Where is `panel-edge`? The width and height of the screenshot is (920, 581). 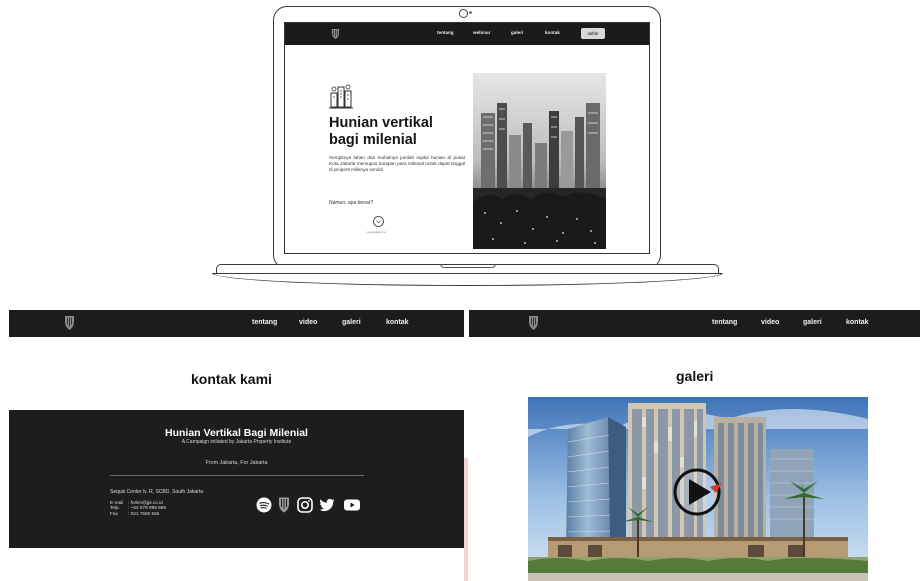 panel-edge is located at coordinates (466, 519).